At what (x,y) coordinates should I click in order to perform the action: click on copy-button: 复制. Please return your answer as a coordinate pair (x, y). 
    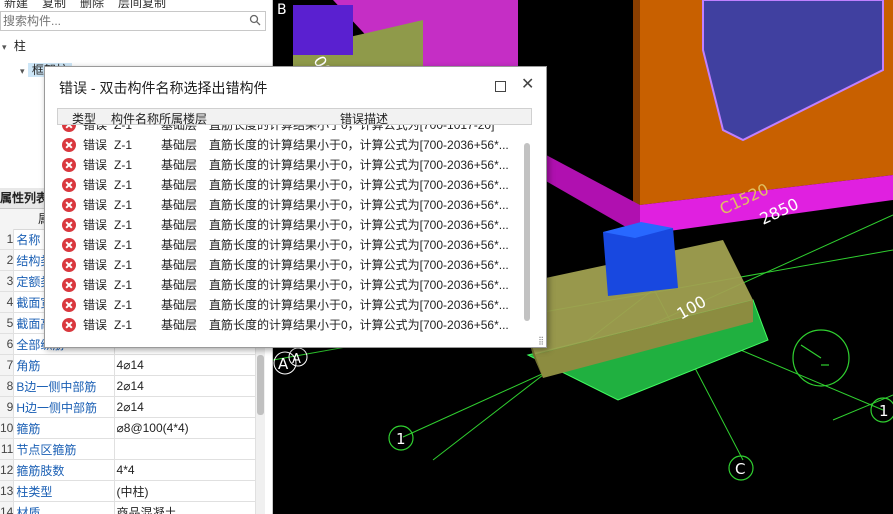
    Looking at the image, I should click on (54, 4).